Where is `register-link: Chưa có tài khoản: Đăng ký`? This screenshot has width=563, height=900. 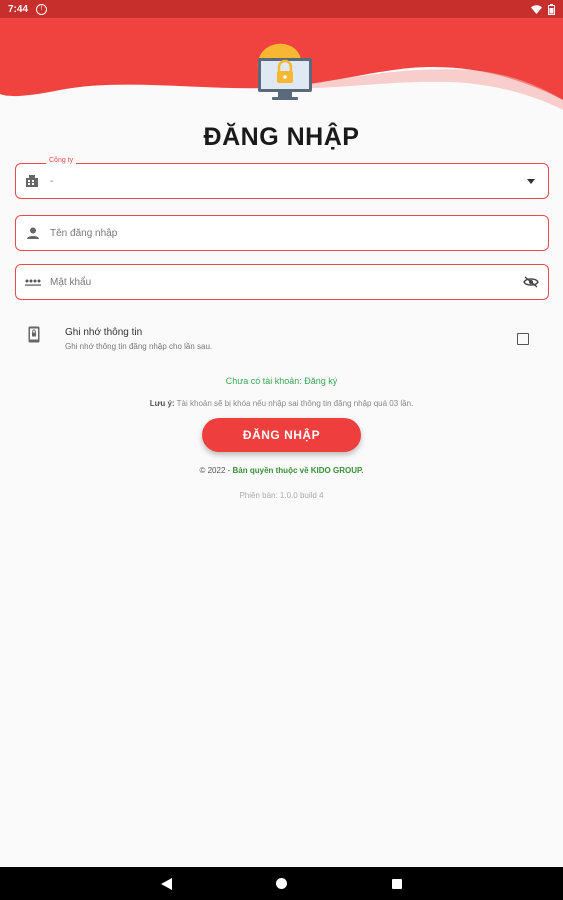
register-link: Chưa có tài khoản: Đăng ký is located at coordinates (281, 381).